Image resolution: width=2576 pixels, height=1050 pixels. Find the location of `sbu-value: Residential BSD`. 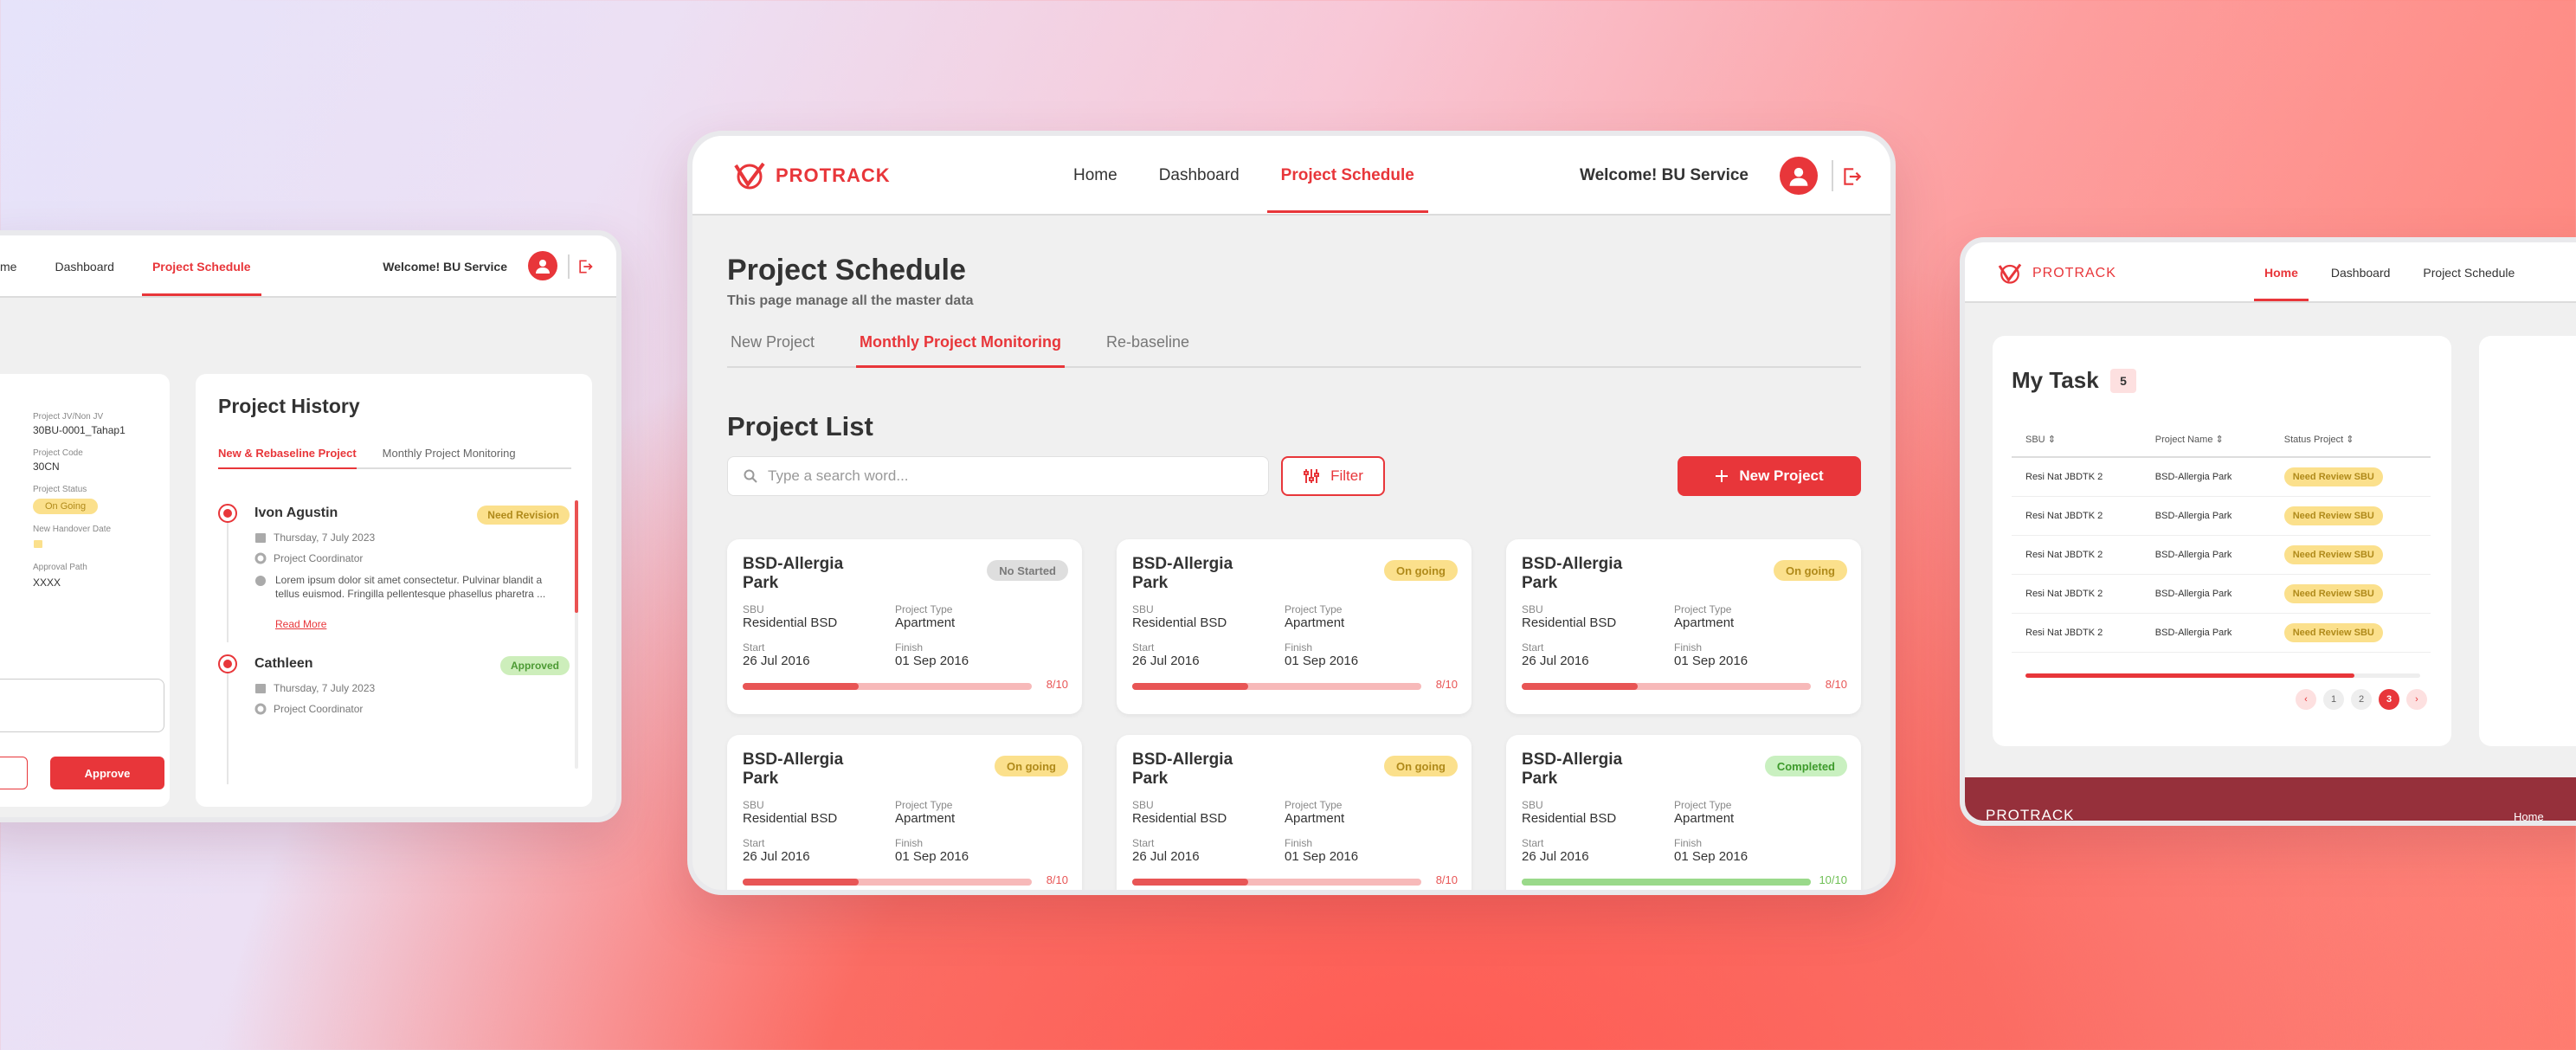

sbu-value: Residential BSD is located at coordinates (1569, 818).